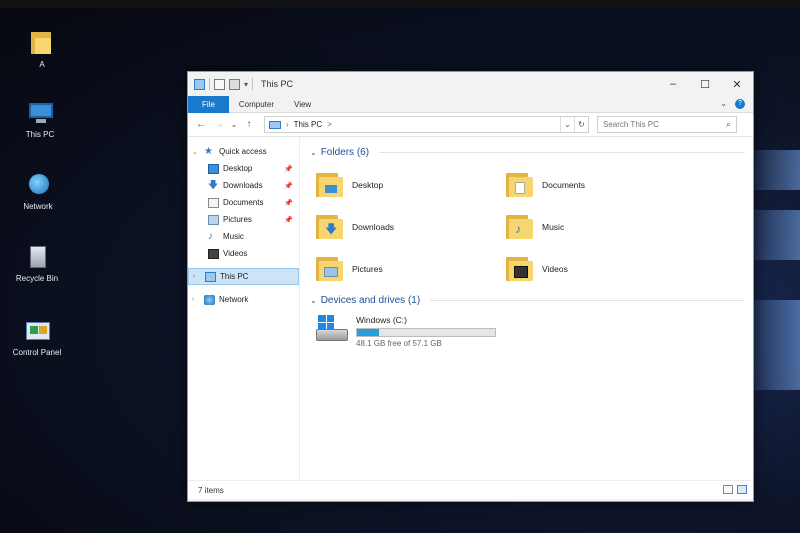 Image resolution: width=800 pixels, height=533 pixels. I want to click on drive-usage-fill, so click(368, 332).